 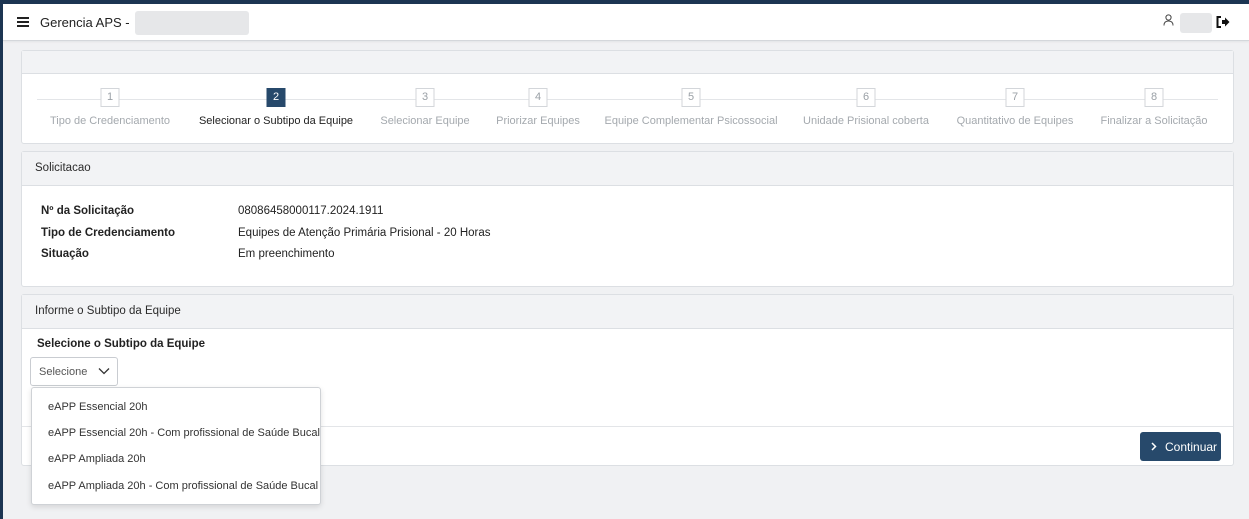 What do you see at coordinates (425, 121) in the screenshot?
I see `step-label: Selecionar Equipe` at bounding box center [425, 121].